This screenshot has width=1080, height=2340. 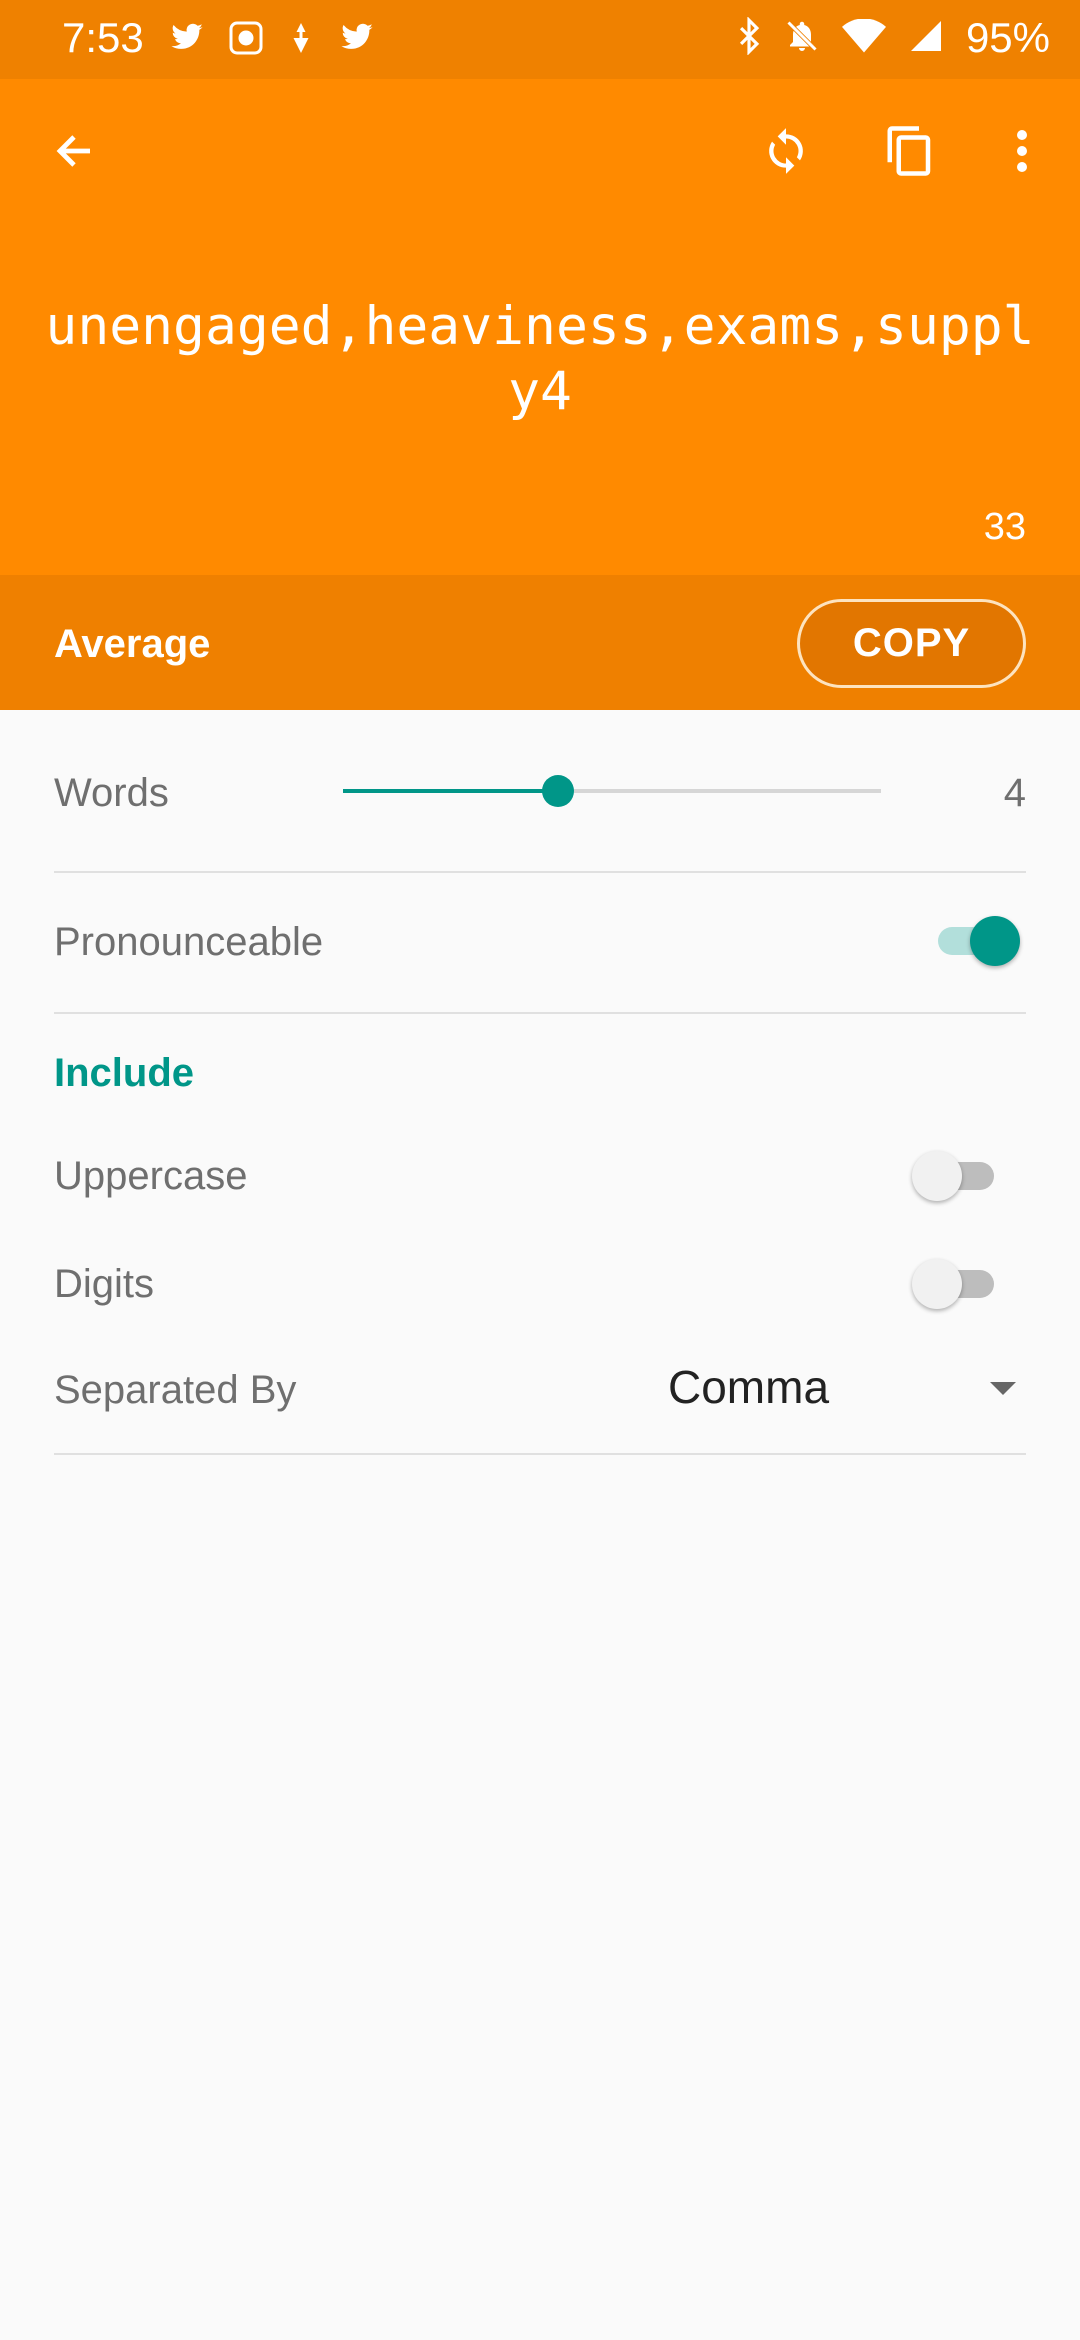 I want to click on status-bar: 7:53 95%, so click(x=540, y=39).